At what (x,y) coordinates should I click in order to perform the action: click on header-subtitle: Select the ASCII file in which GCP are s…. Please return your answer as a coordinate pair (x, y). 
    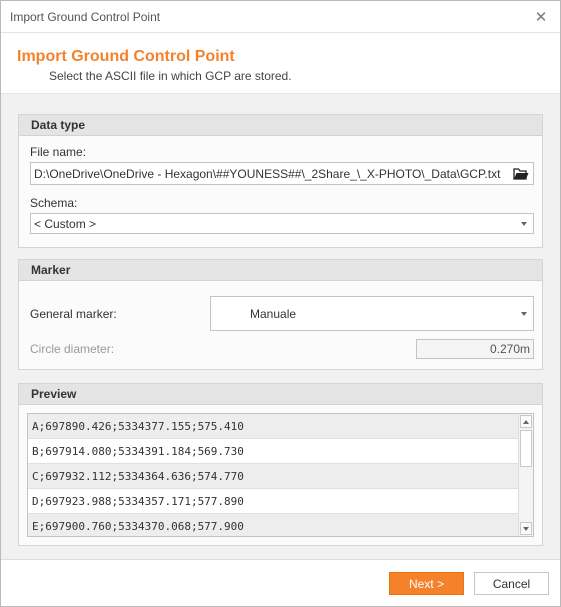
    Looking at the image, I should click on (170, 76).